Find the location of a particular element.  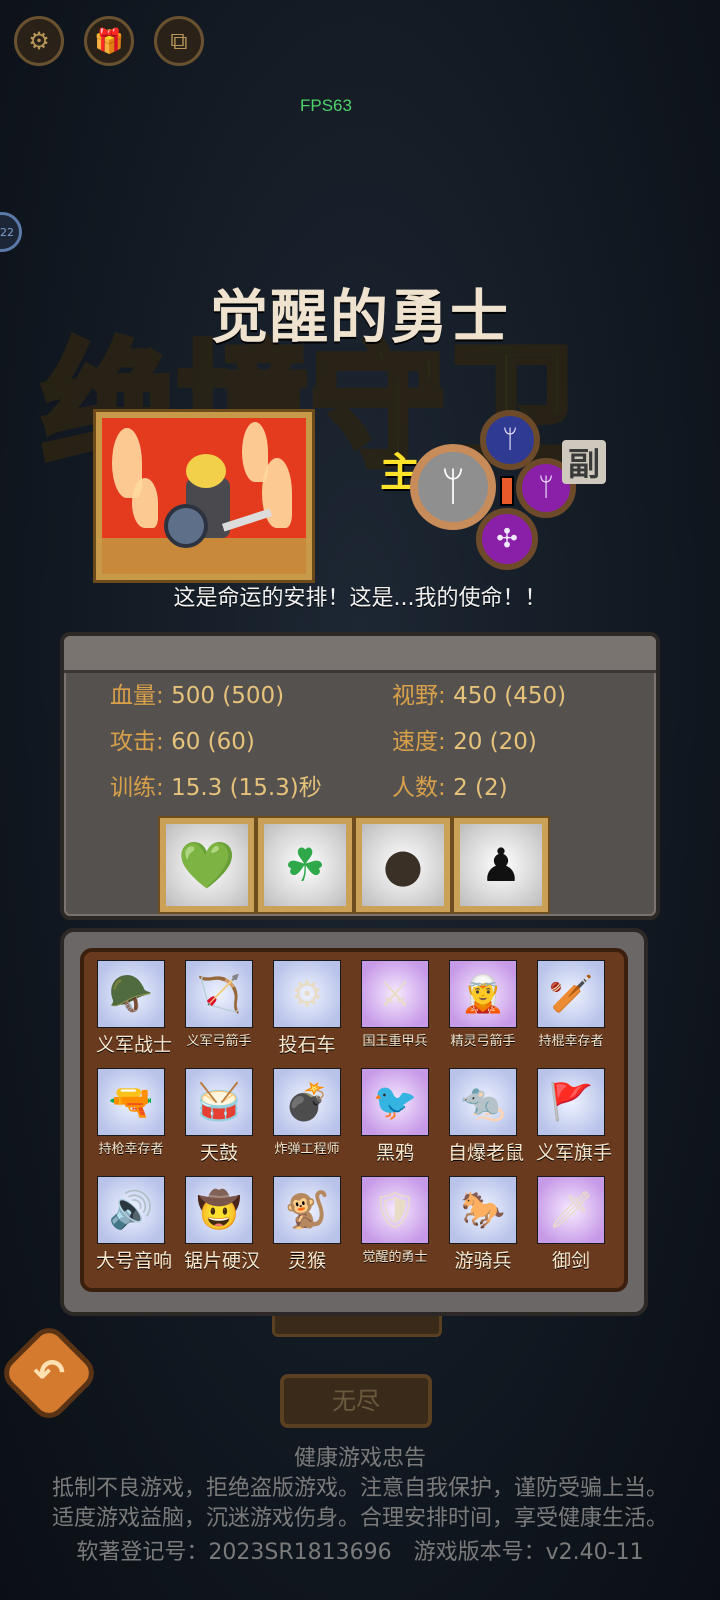

catapult-icon: ⚙ is located at coordinates (307, 994).